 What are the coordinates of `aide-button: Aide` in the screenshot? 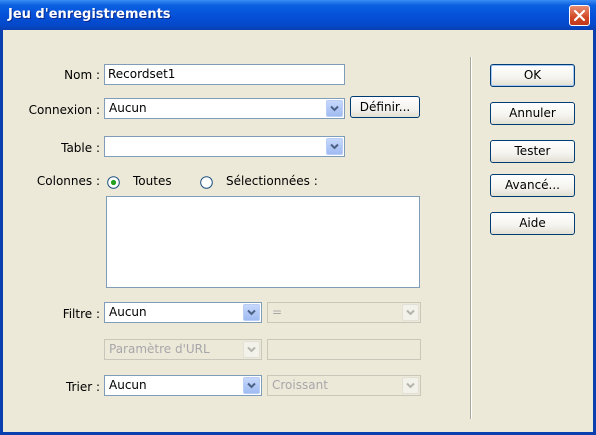 It's located at (532, 223).